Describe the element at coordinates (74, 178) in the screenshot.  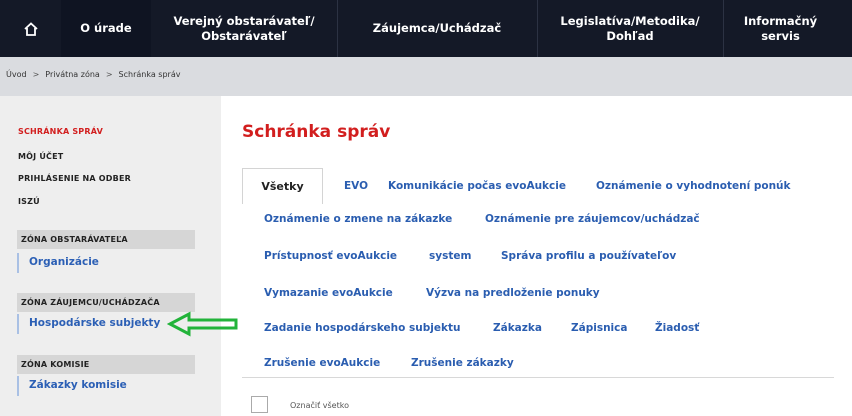
I see `sidebar-link-prihlasenie: PRIHLÁSENIE NA ODBER` at that location.